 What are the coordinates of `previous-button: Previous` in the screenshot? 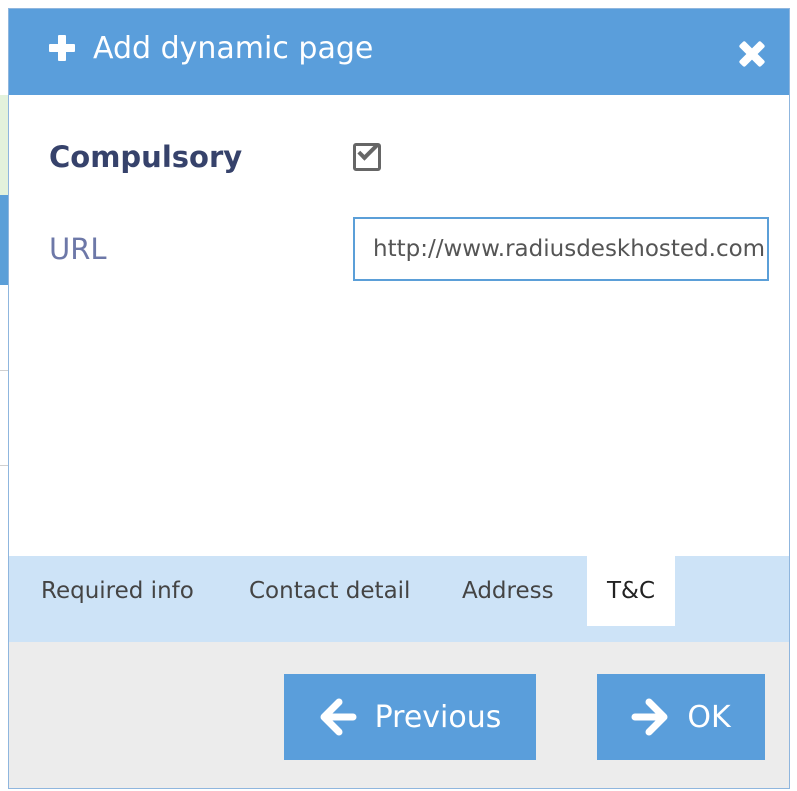 It's located at (410, 717).